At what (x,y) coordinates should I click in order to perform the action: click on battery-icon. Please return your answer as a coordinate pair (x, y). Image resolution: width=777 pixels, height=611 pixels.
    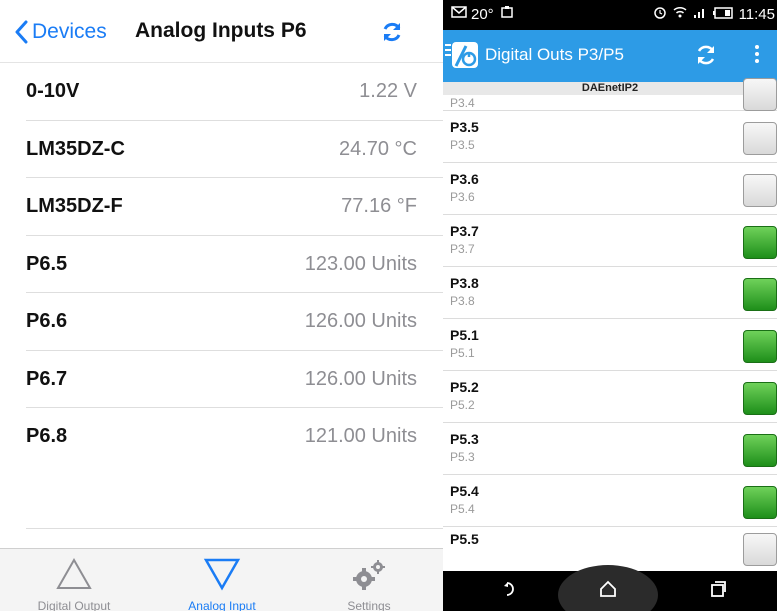
    Looking at the image, I should click on (722, 14).